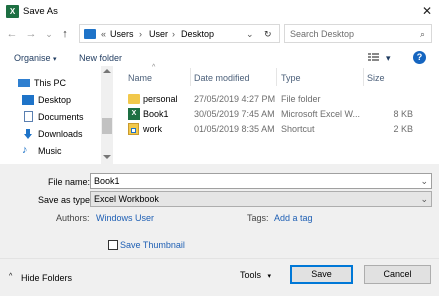 The width and height of the screenshot is (439, 296). What do you see at coordinates (419, 57) in the screenshot?
I see `help-icon: ?` at bounding box center [419, 57].